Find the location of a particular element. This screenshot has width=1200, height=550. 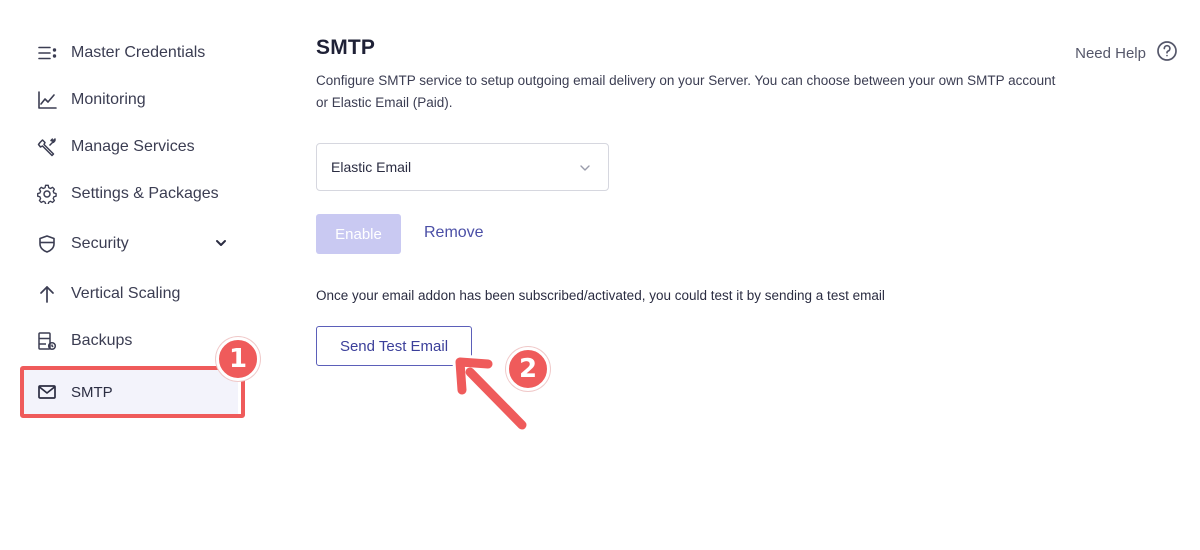

need-help-label: Need Help is located at coordinates (1110, 53).